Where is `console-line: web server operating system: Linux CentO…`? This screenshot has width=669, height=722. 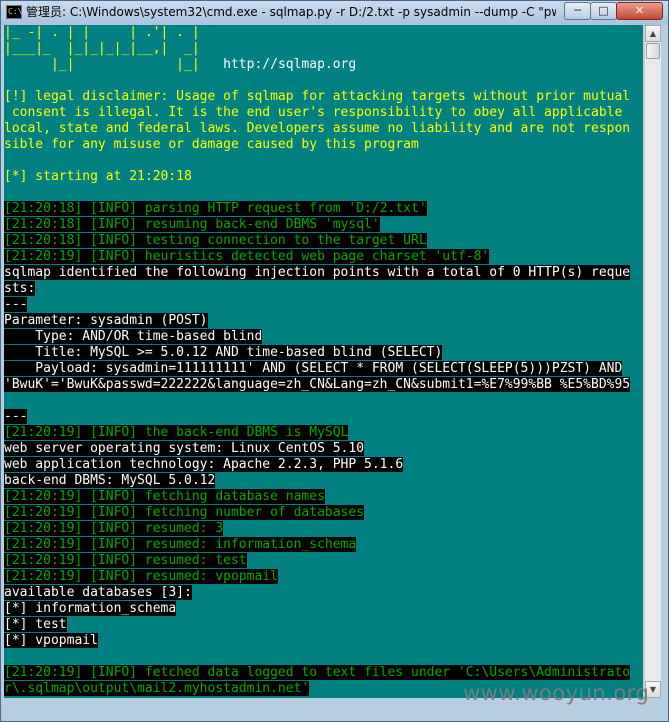 console-line: web server operating system: Linux CentO… is located at coordinates (323, 449).